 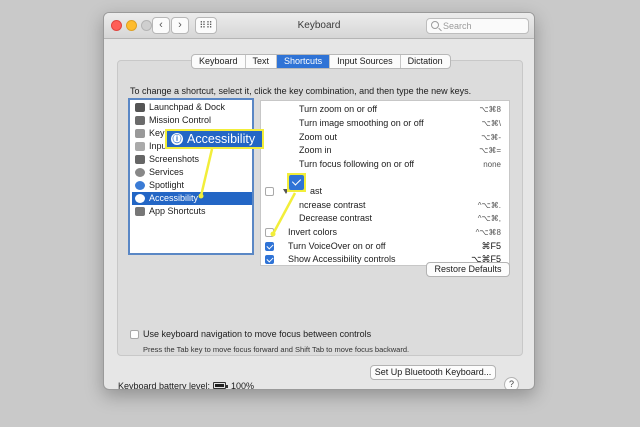 What do you see at coordinates (342, 259) in the screenshot?
I see `shortcut-label: Show Accessibility controls` at bounding box center [342, 259].